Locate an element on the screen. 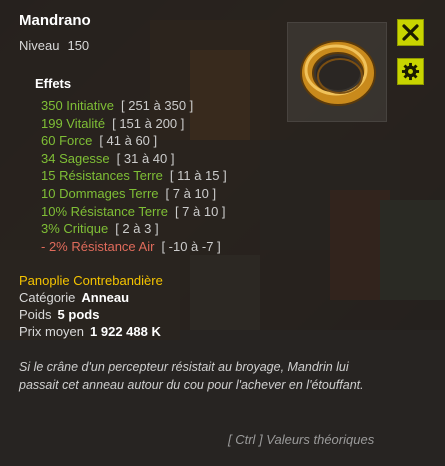  effect-value: 34 Sagesse is located at coordinates (75, 158).